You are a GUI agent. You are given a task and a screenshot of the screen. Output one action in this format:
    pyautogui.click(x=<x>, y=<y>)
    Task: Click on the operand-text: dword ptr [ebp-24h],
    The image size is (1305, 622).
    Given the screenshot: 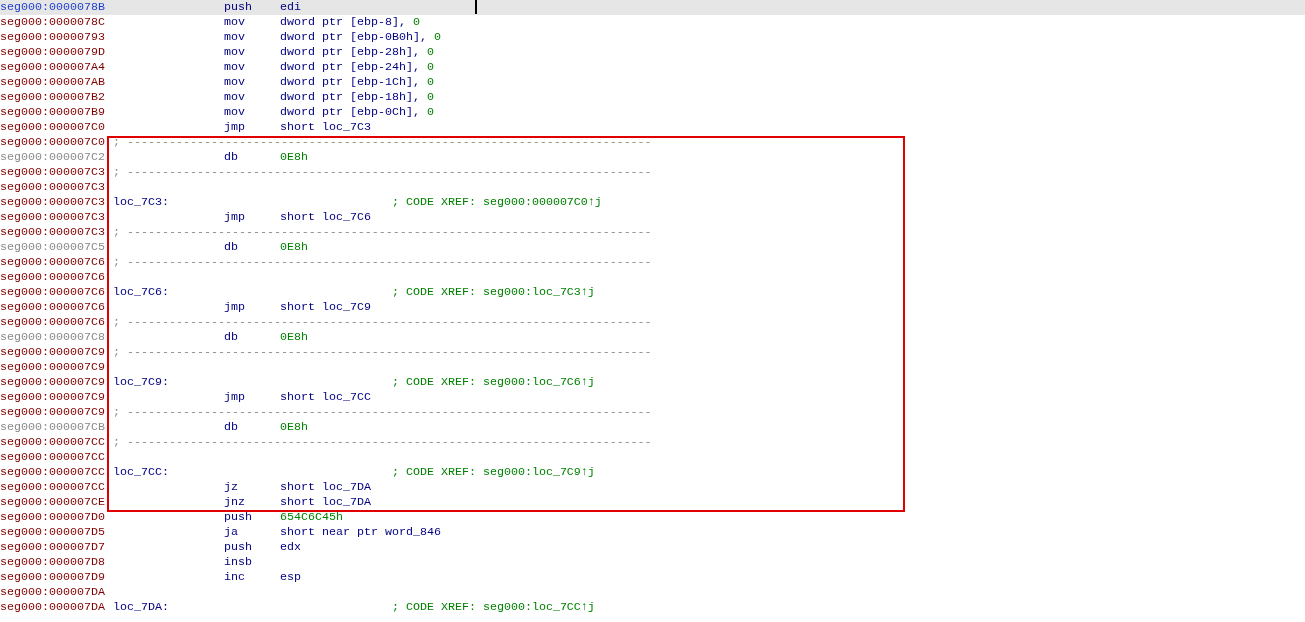 What is the action you would take?
    pyautogui.click(x=350, y=67)
    